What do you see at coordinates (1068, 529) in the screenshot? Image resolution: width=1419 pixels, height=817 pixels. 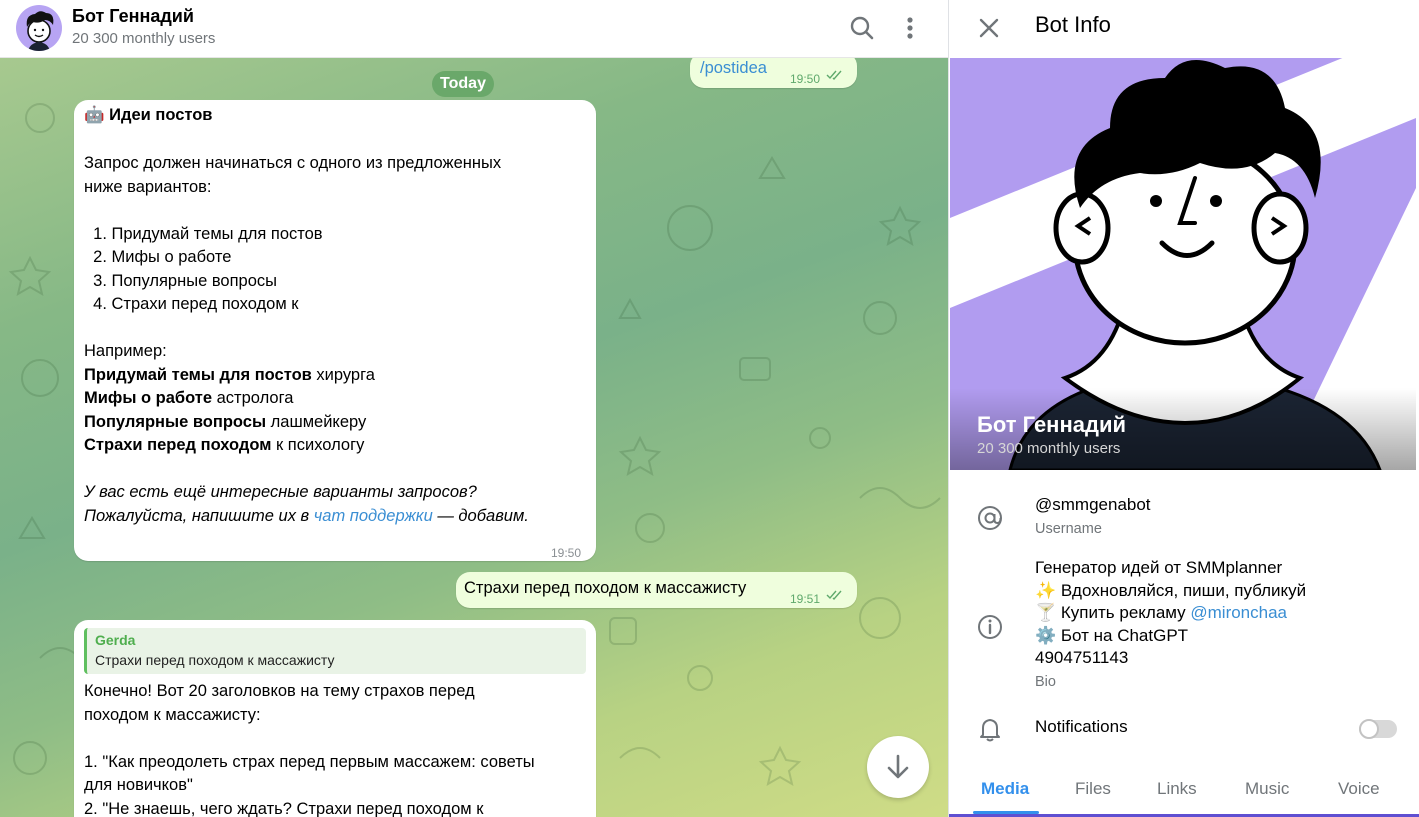 I see `username-label: Username` at bounding box center [1068, 529].